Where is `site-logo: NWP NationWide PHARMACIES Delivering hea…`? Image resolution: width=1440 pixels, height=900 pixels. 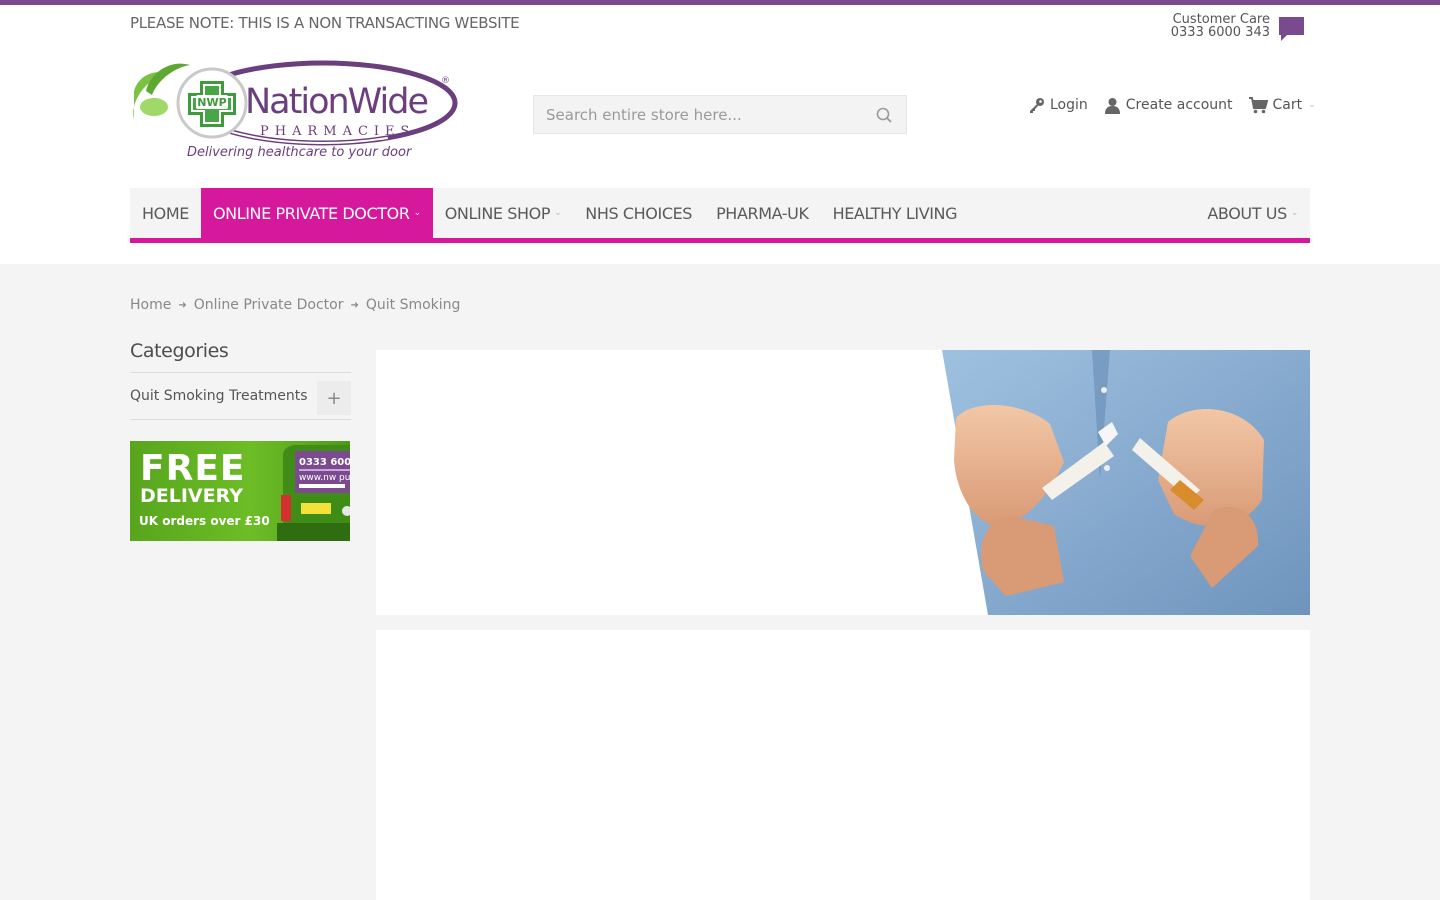 site-logo: NWP NationWide PHARMACIES Delivering hea… is located at coordinates (293, 105).